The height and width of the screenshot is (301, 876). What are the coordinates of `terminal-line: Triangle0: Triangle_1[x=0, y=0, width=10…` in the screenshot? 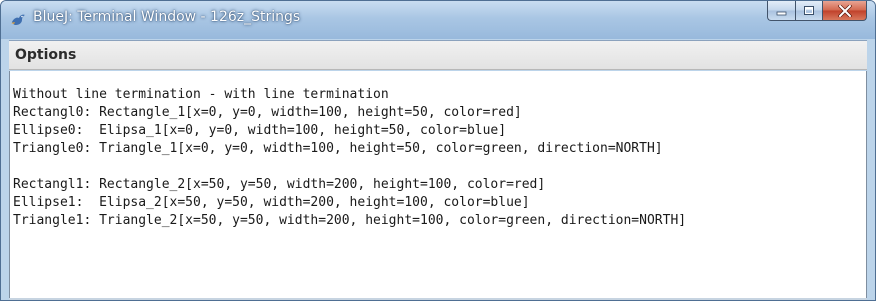 It's located at (338, 148).